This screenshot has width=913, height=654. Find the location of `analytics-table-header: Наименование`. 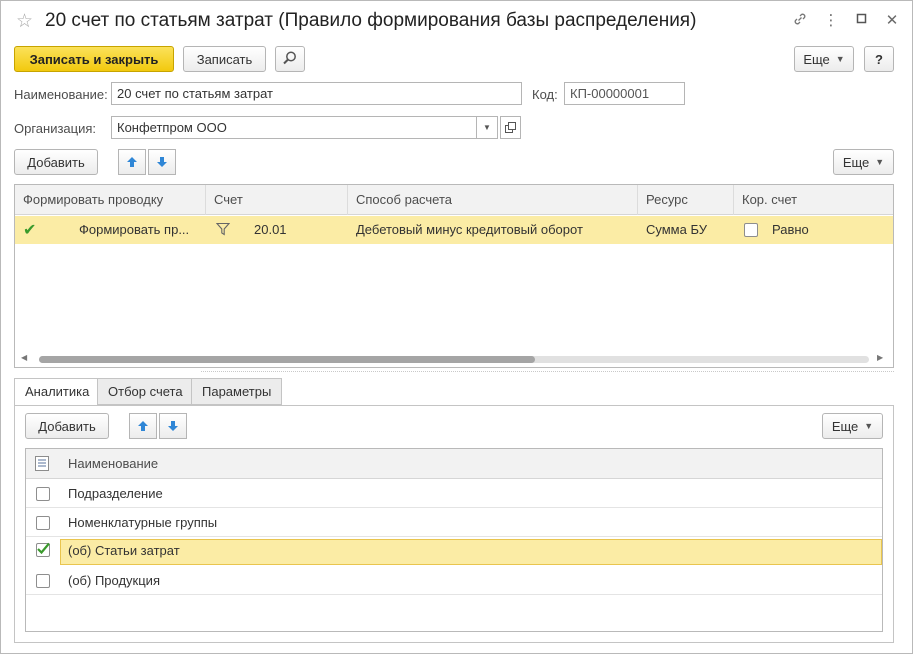

analytics-table-header: Наименование is located at coordinates (454, 464).